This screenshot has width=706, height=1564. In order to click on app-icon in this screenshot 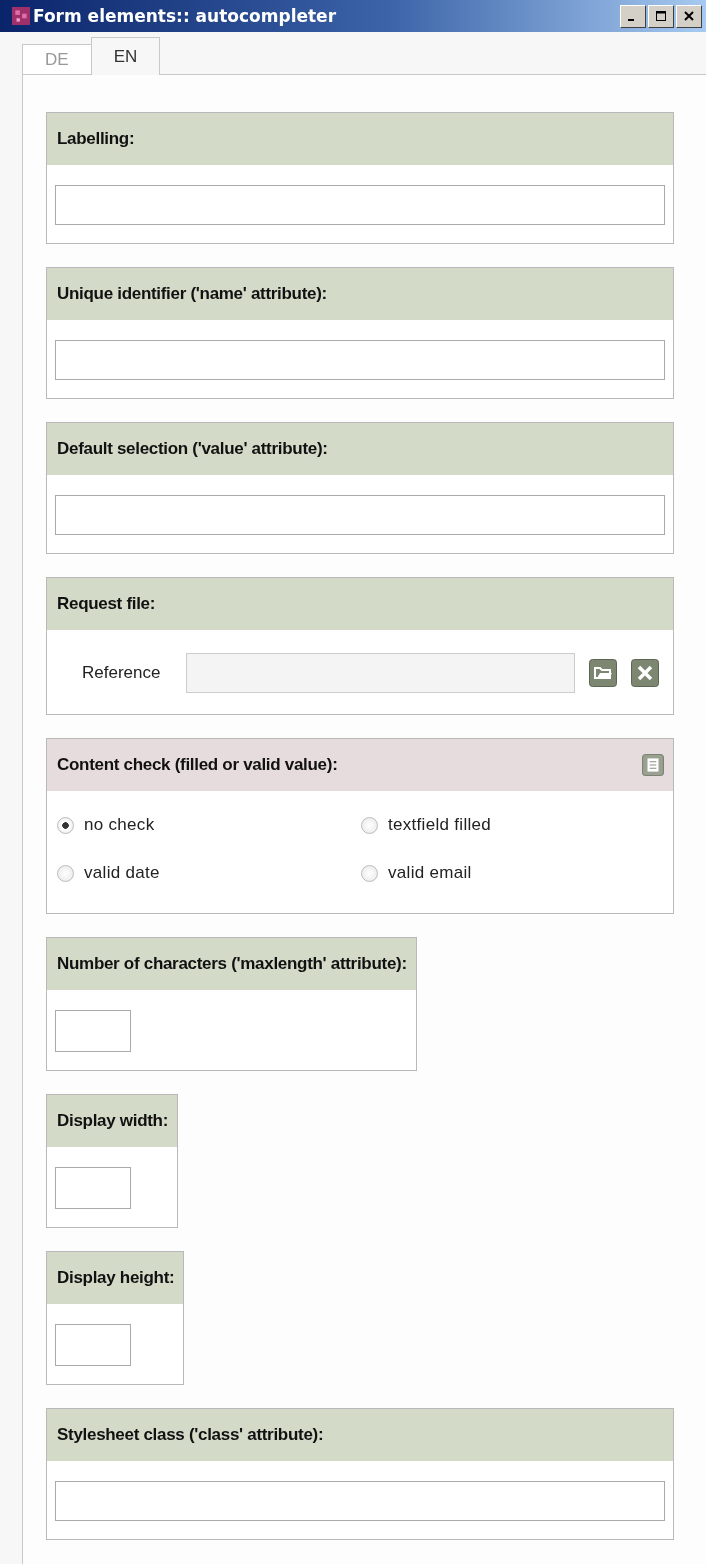, I will do `click(21, 16)`.